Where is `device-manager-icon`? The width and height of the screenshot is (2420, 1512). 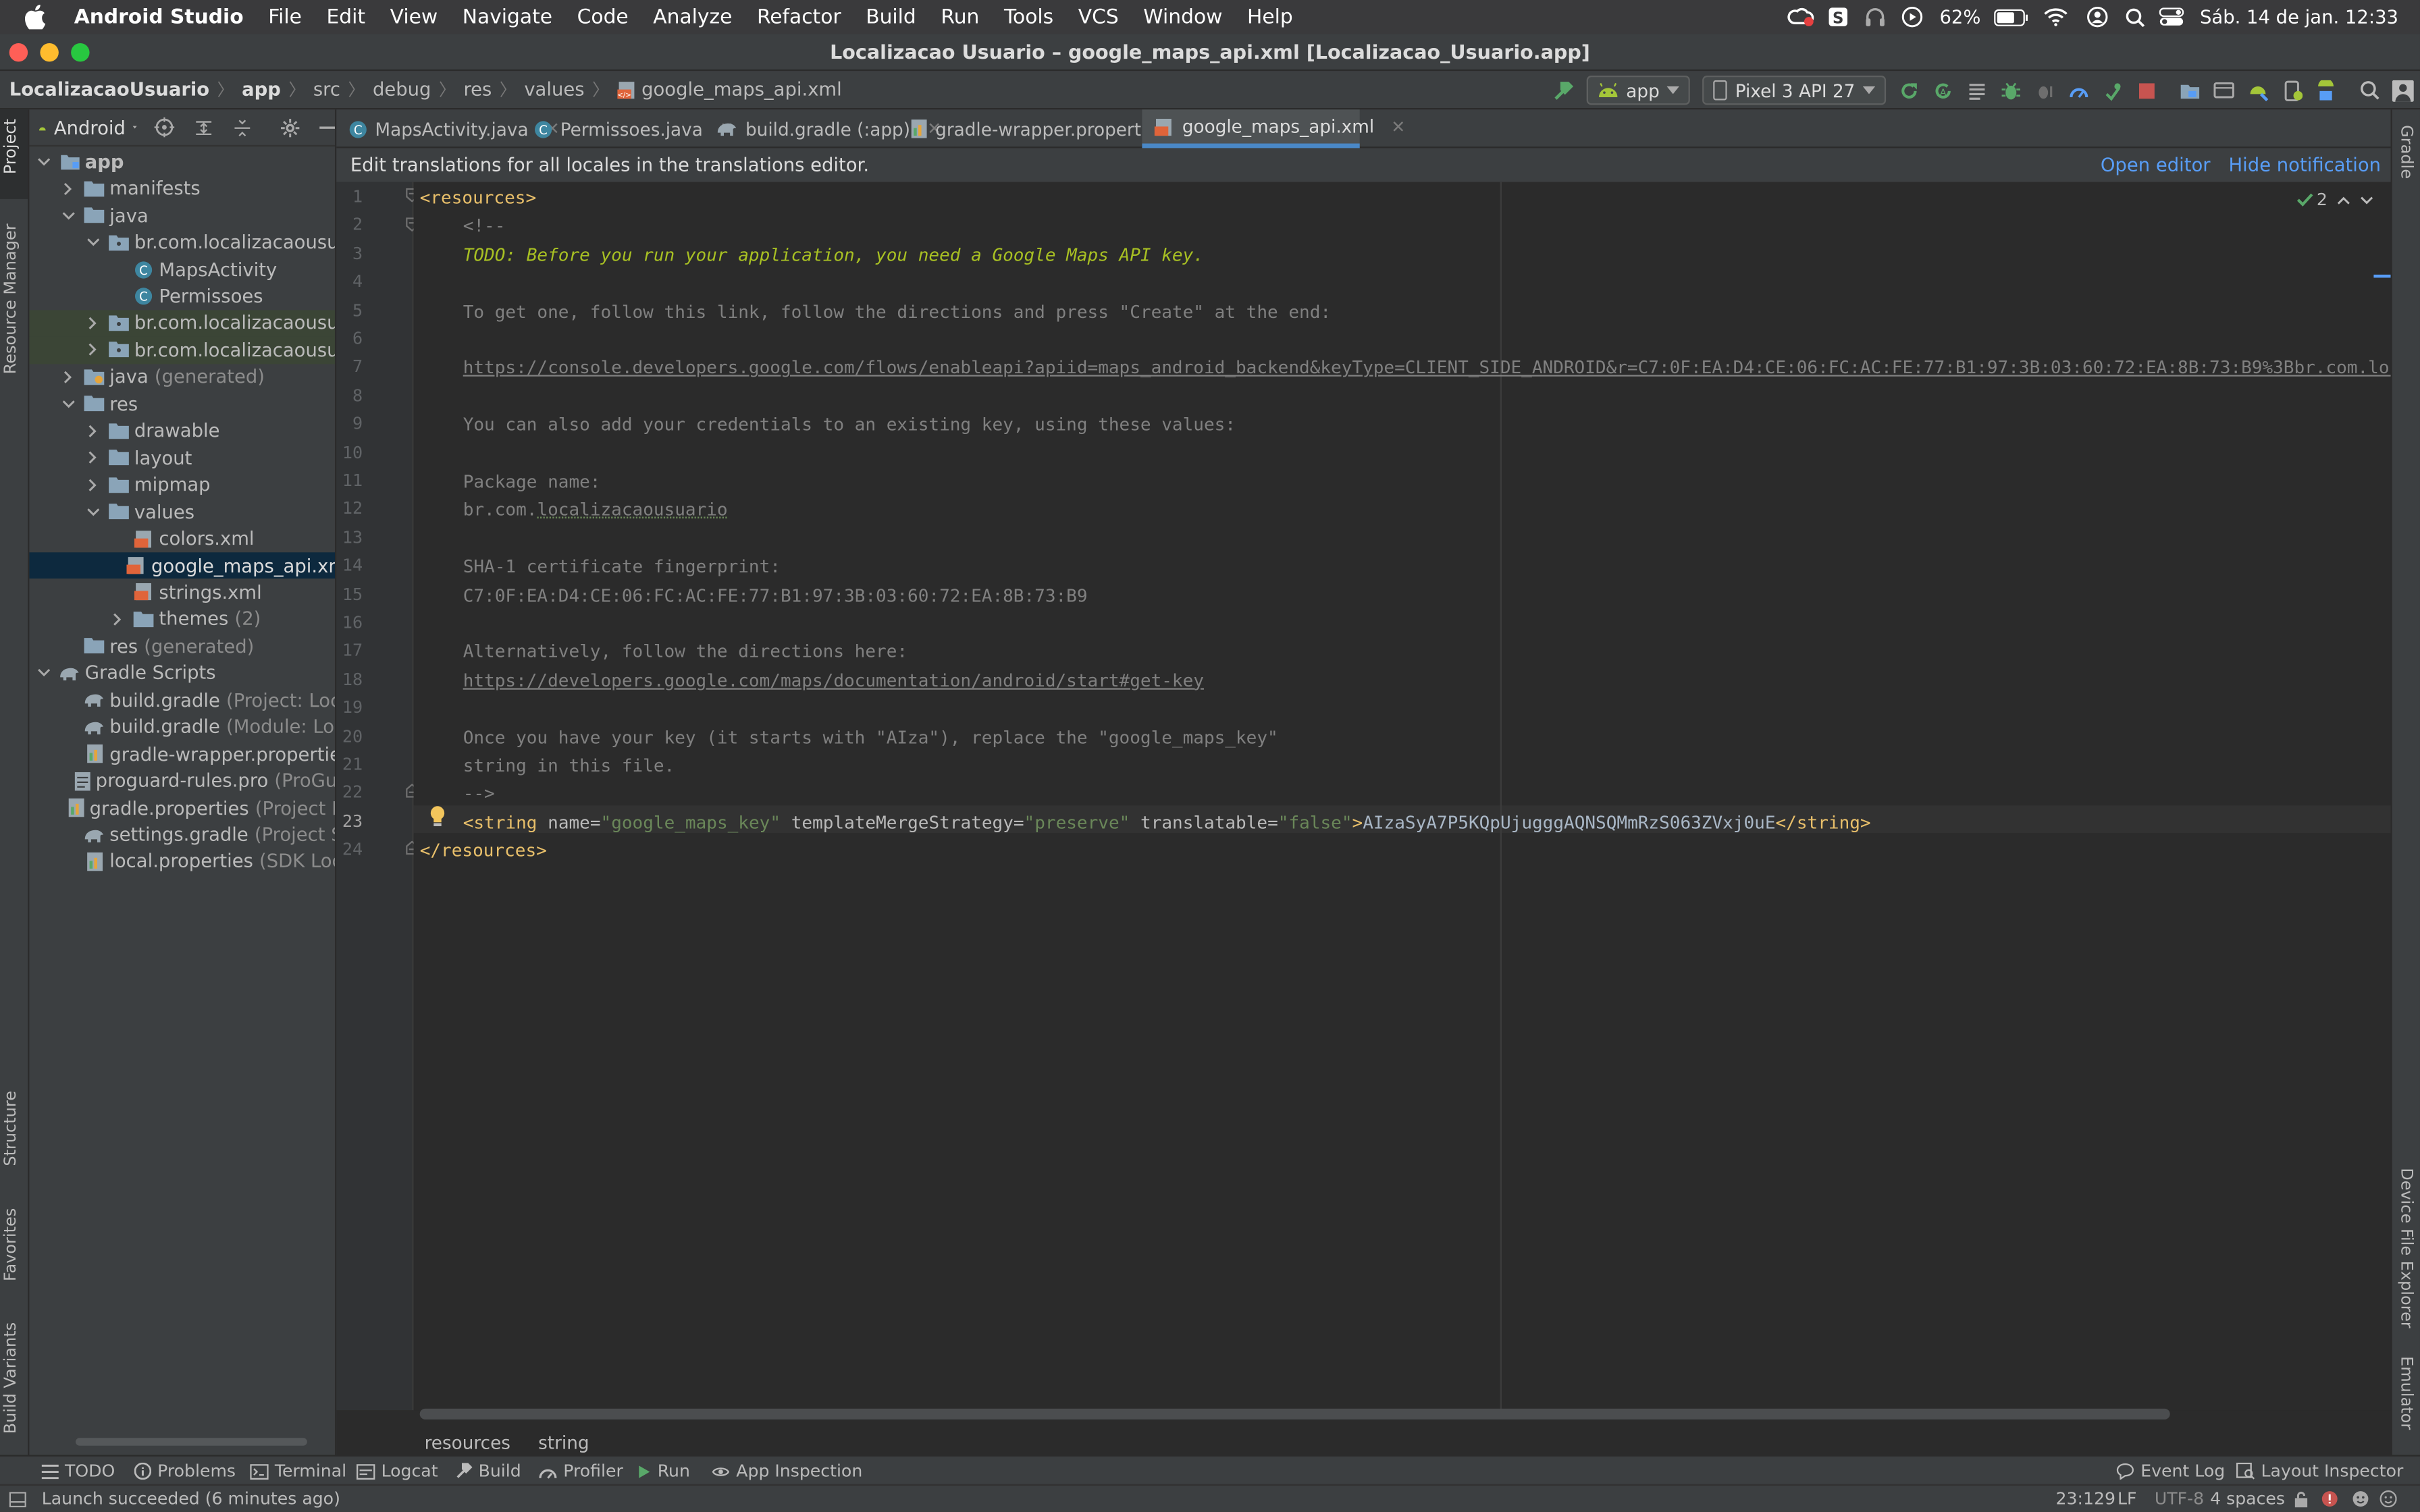
device-manager-icon is located at coordinates (2292, 91).